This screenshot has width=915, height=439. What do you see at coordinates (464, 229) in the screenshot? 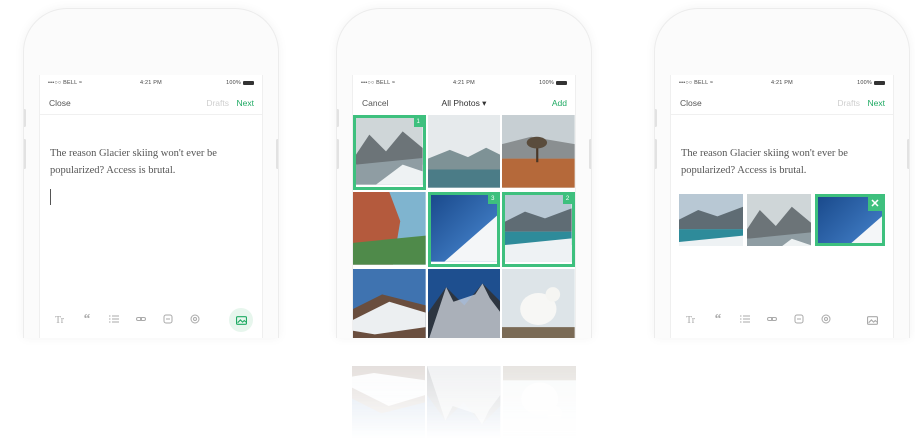
I see `photo-thumb-blue-sky-snow-slope: 3` at bounding box center [464, 229].